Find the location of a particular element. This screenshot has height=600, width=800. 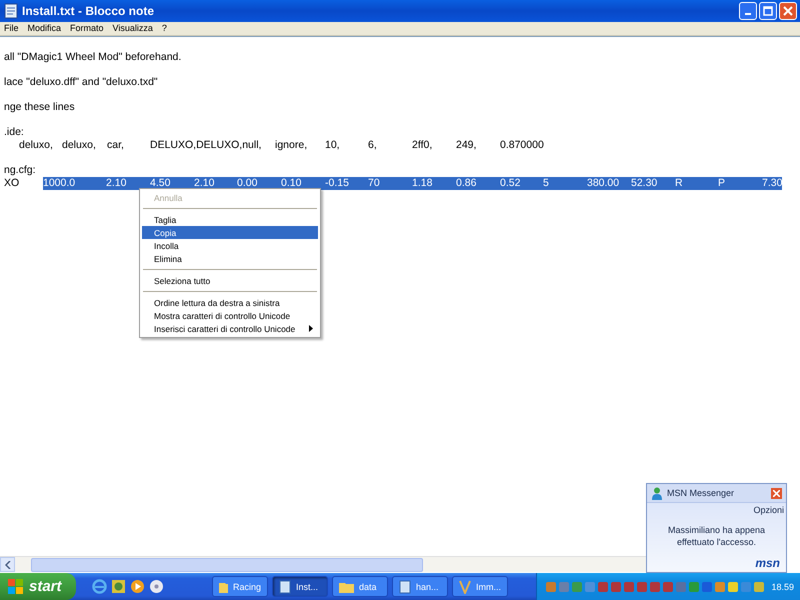

text-line: 10, is located at coordinates (333, 145).